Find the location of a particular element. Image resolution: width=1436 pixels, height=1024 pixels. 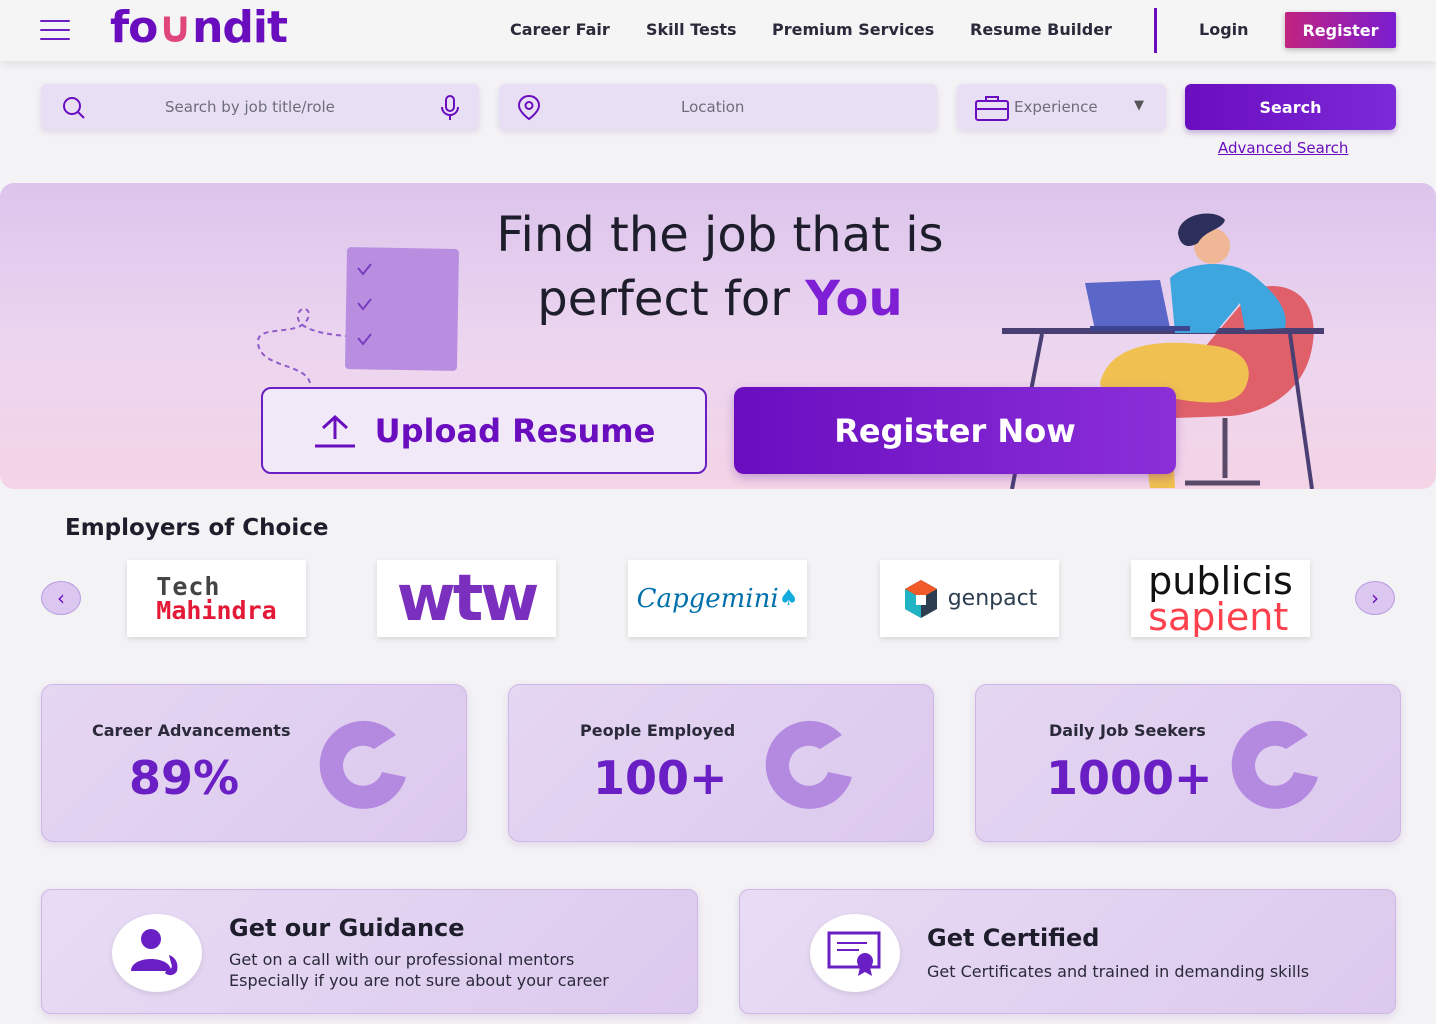

chevron-down-icon: ▼ is located at coordinates (1139, 105).